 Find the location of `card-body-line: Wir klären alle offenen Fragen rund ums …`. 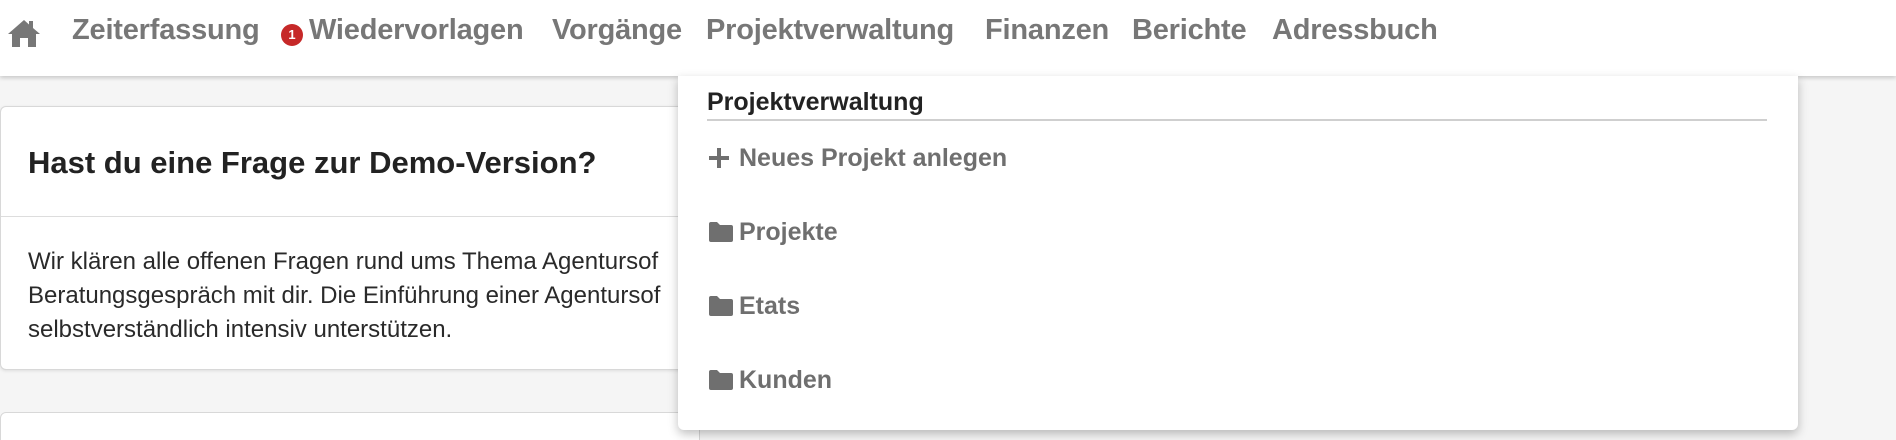

card-body-line: Wir klären alle offenen Fragen rund ums … is located at coordinates (343, 261).